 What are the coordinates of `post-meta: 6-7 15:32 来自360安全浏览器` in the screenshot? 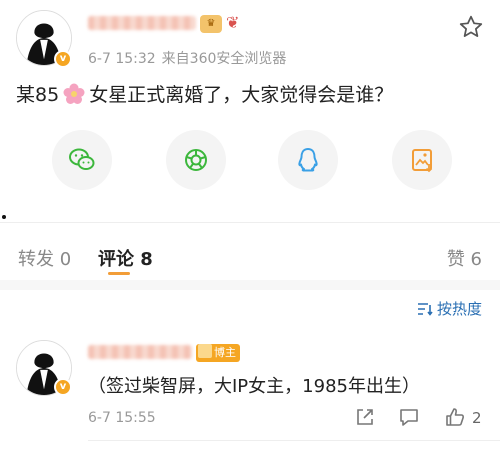 It's located at (190, 58).